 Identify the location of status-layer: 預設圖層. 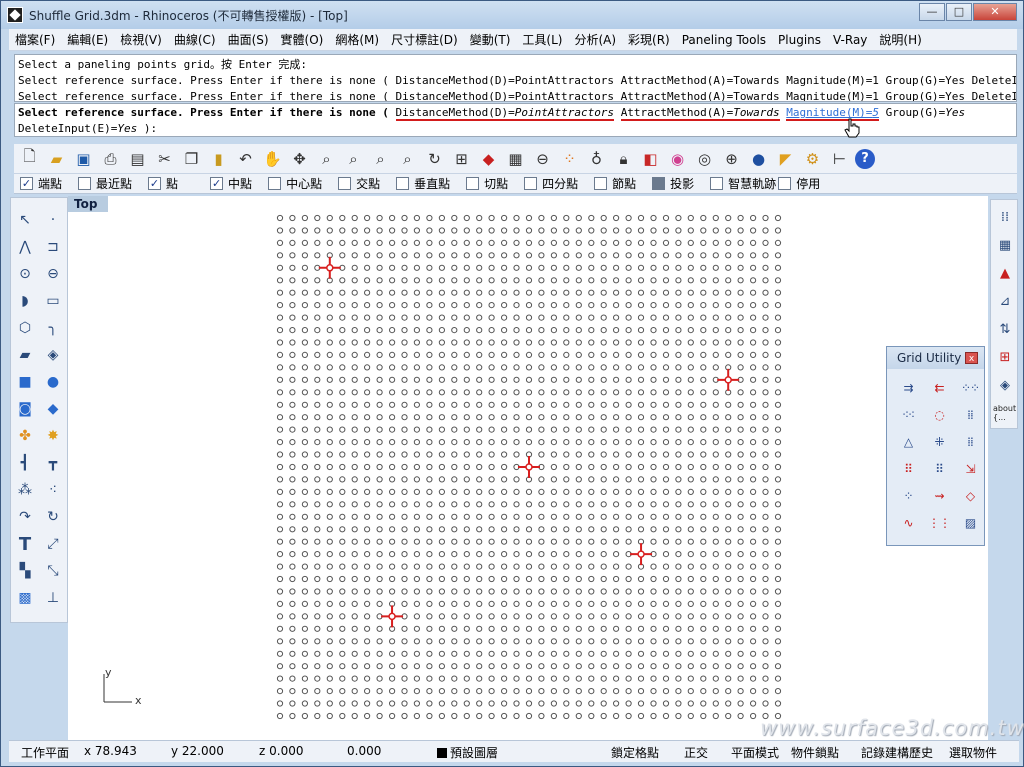
(467, 752).